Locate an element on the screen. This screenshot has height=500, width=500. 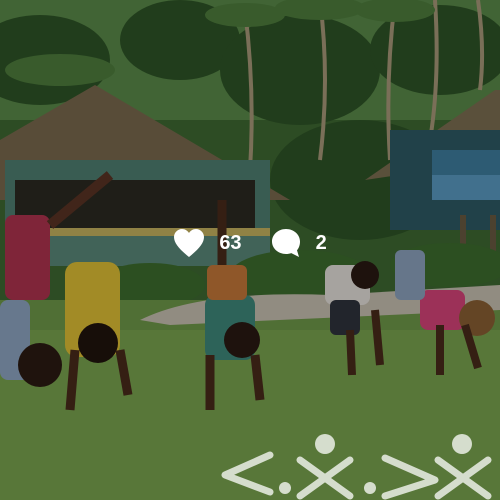
likes-stat: 63 is located at coordinates (207, 243).